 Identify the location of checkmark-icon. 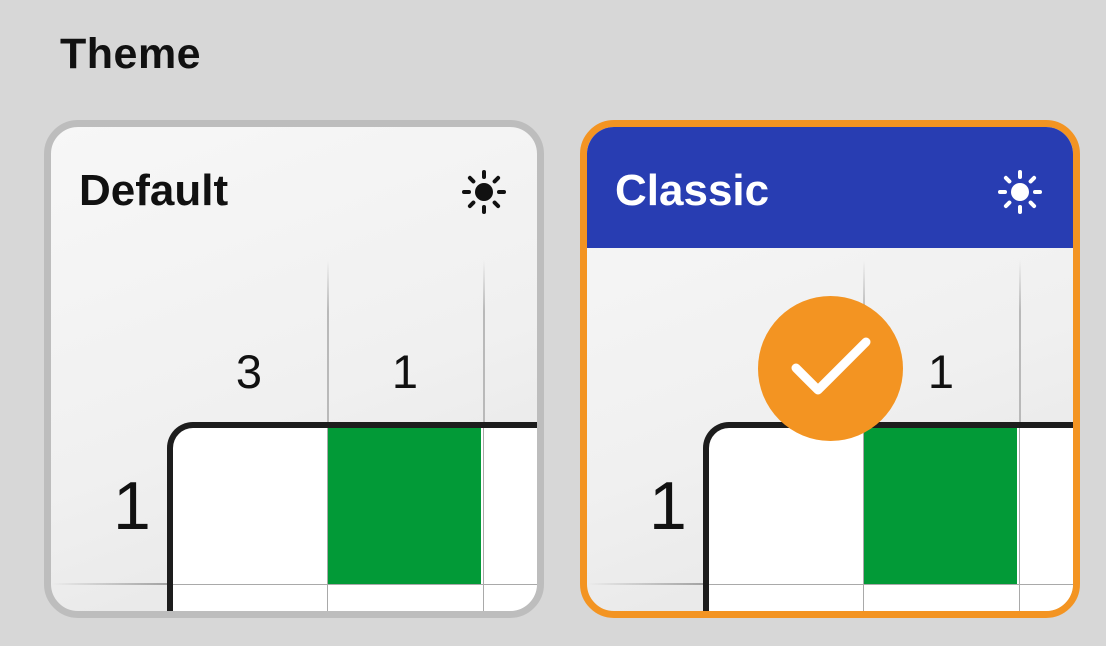
(831, 366).